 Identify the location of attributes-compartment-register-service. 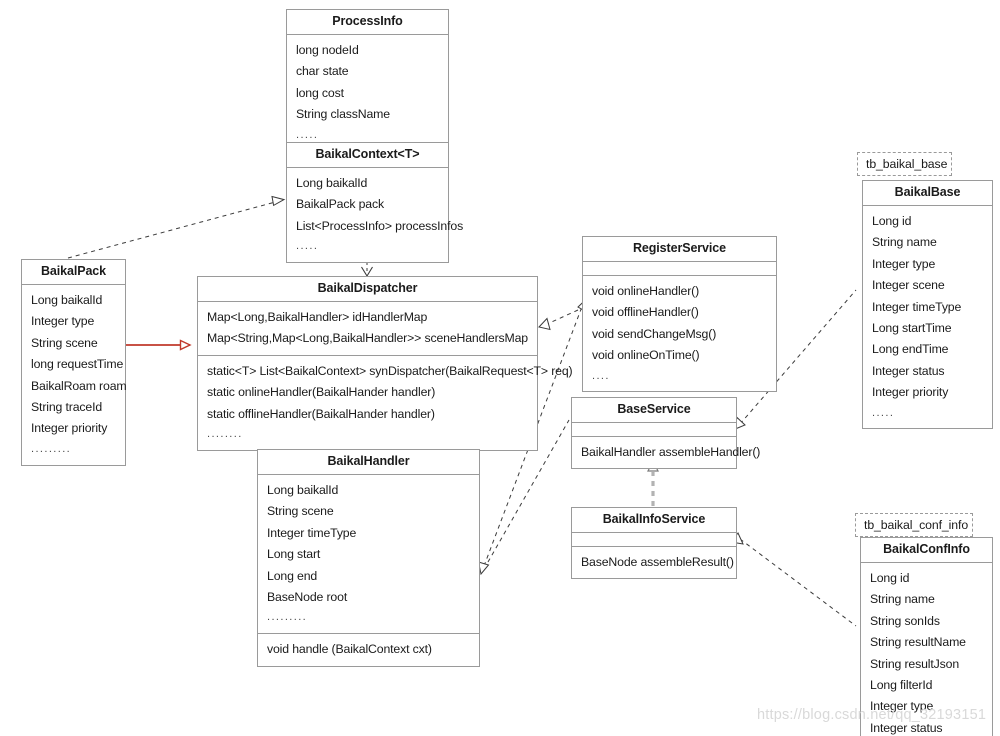
(679, 268).